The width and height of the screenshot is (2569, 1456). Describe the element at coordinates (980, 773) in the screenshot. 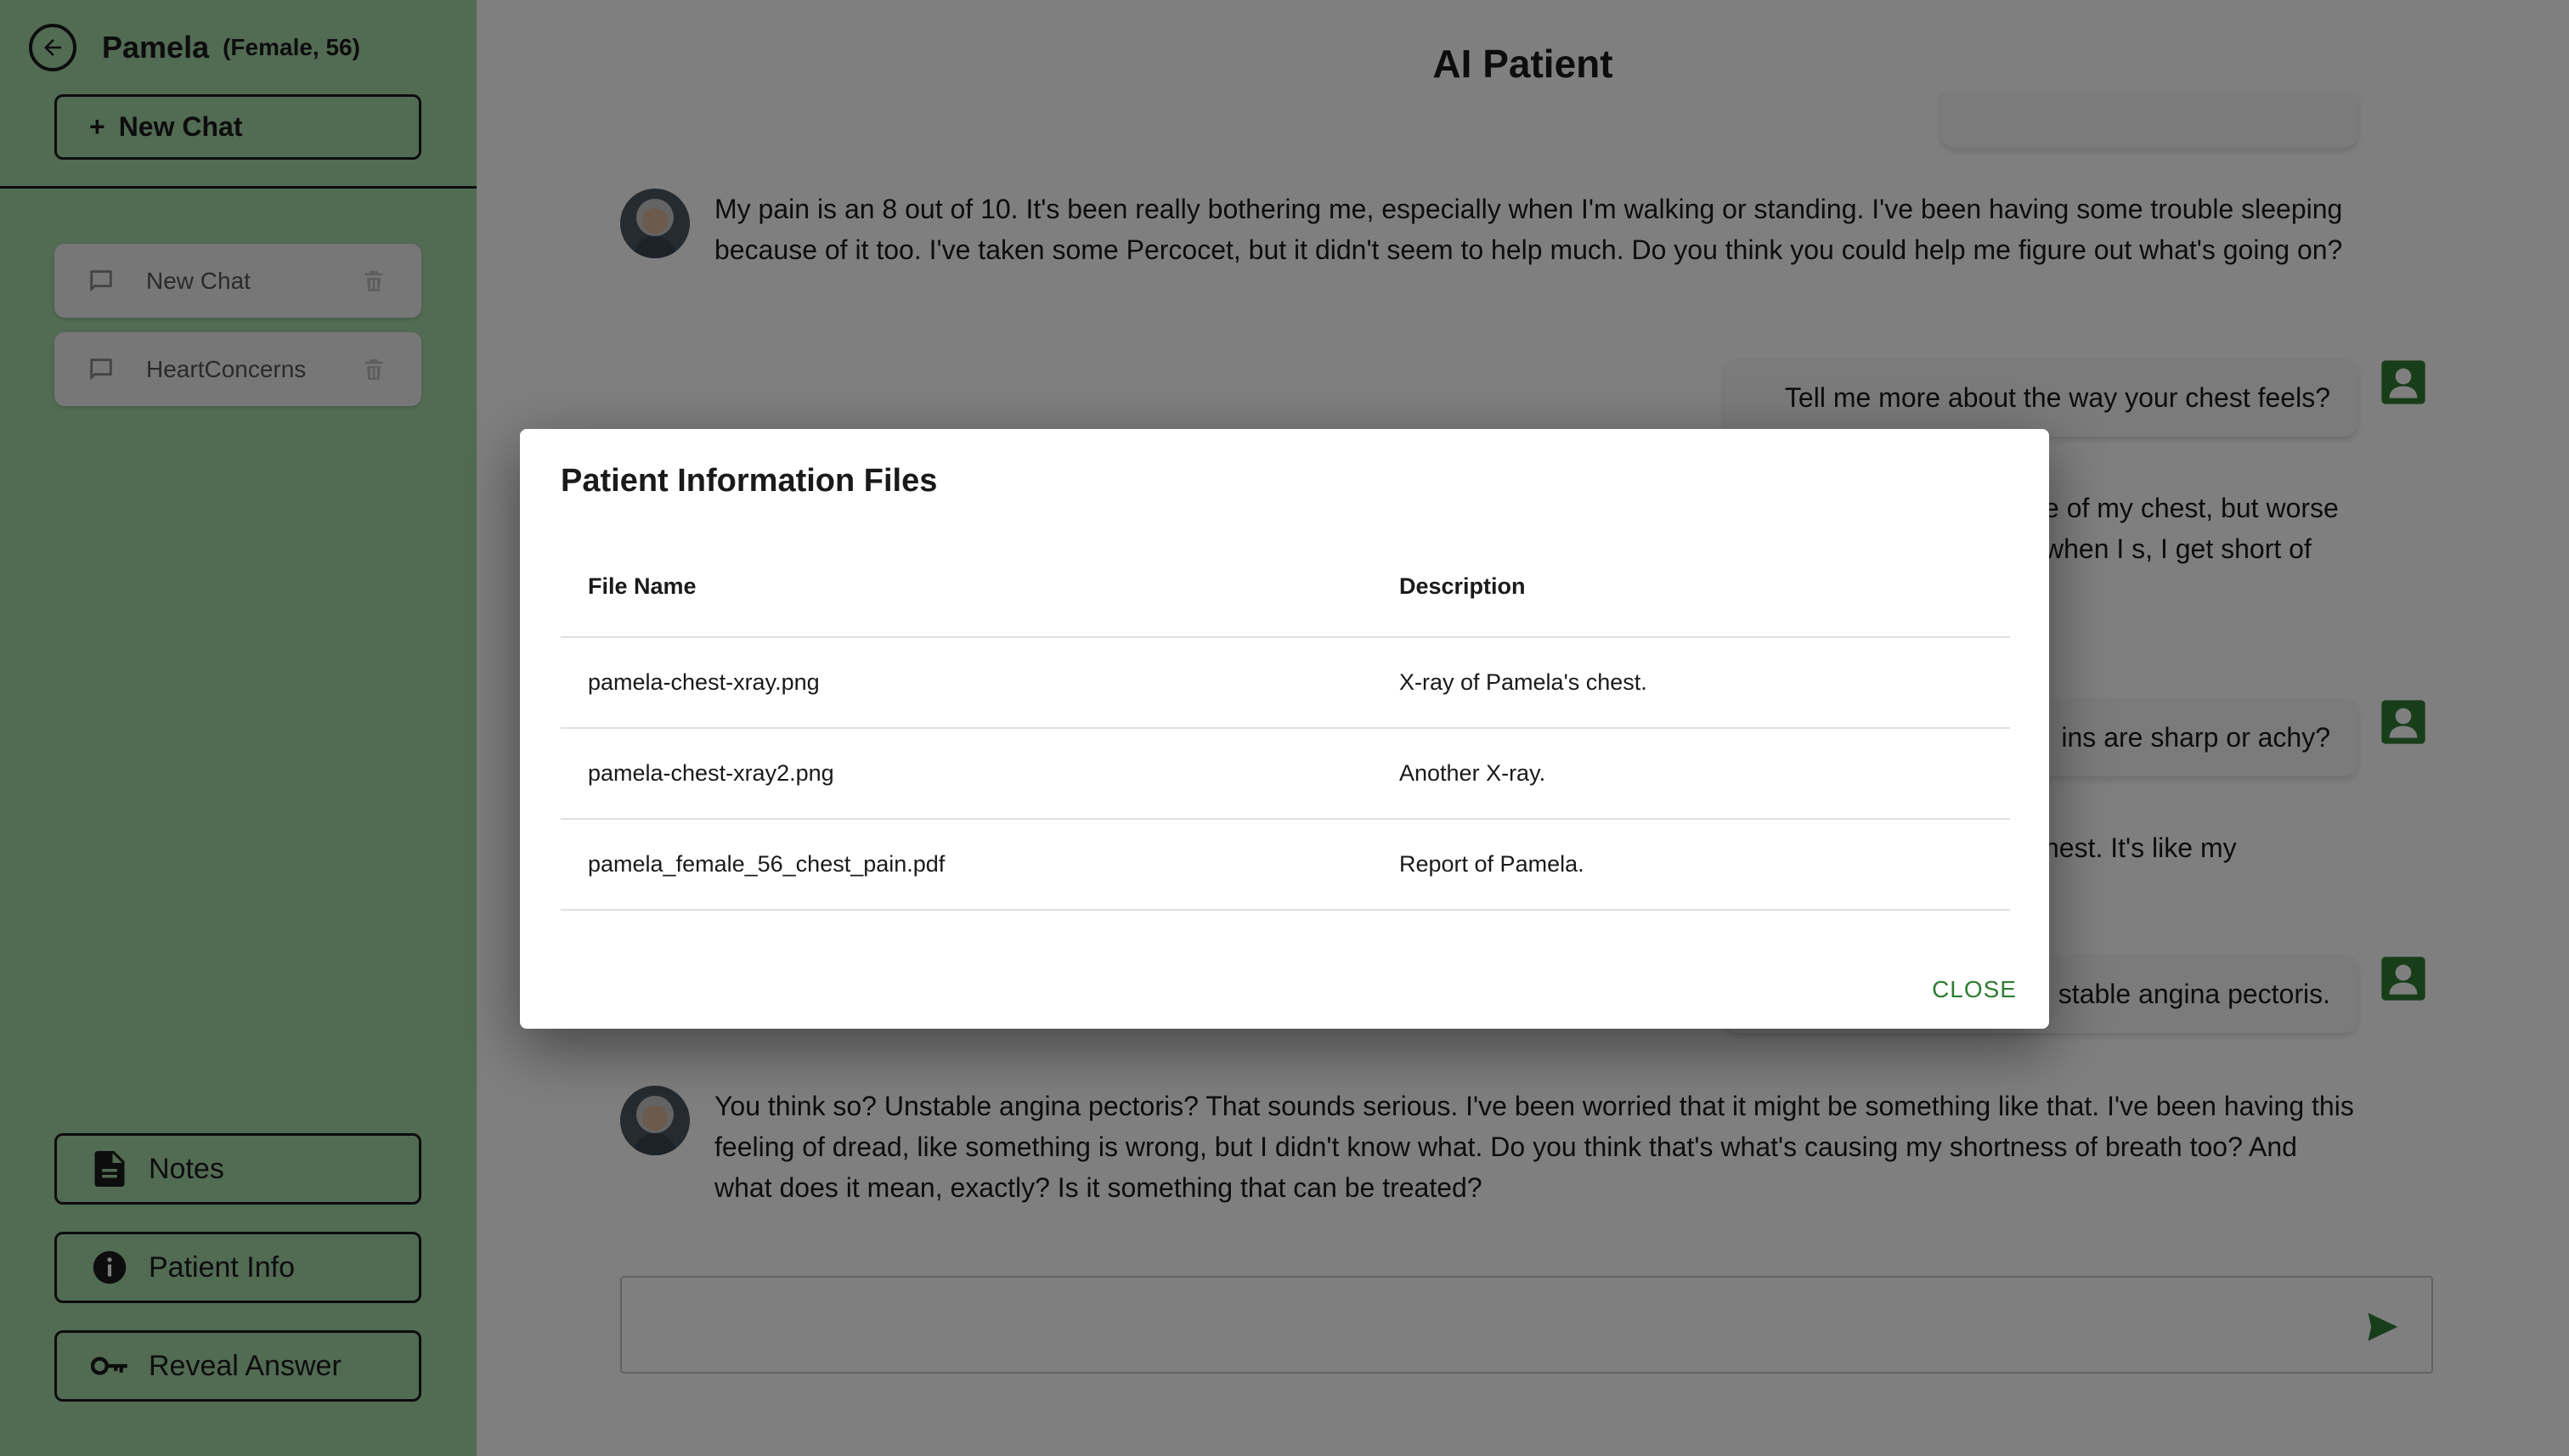

I see `file-name-cell: pamela-chest-xray2.png` at that location.